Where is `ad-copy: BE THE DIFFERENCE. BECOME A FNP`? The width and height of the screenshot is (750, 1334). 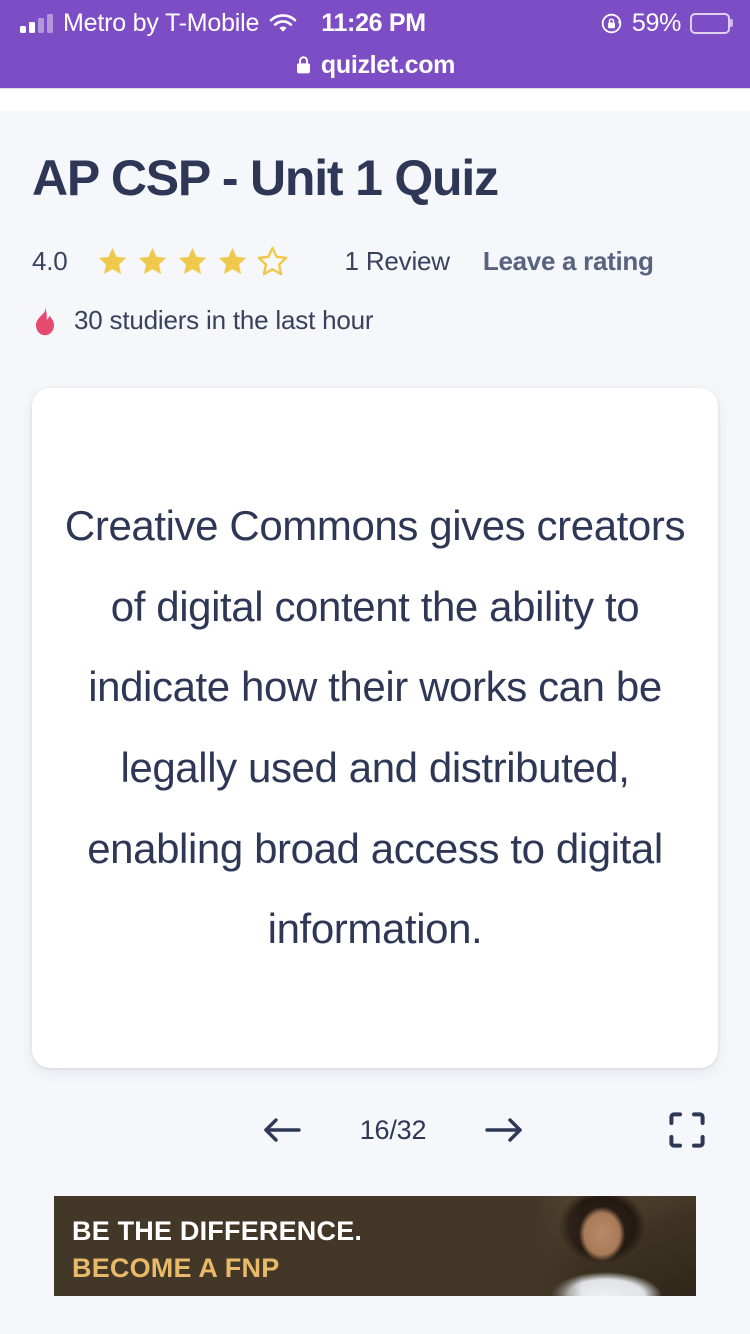
ad-copy: BE THE DIFFERENCE. BECOME A FNP is located at coordinates (217, 1250).